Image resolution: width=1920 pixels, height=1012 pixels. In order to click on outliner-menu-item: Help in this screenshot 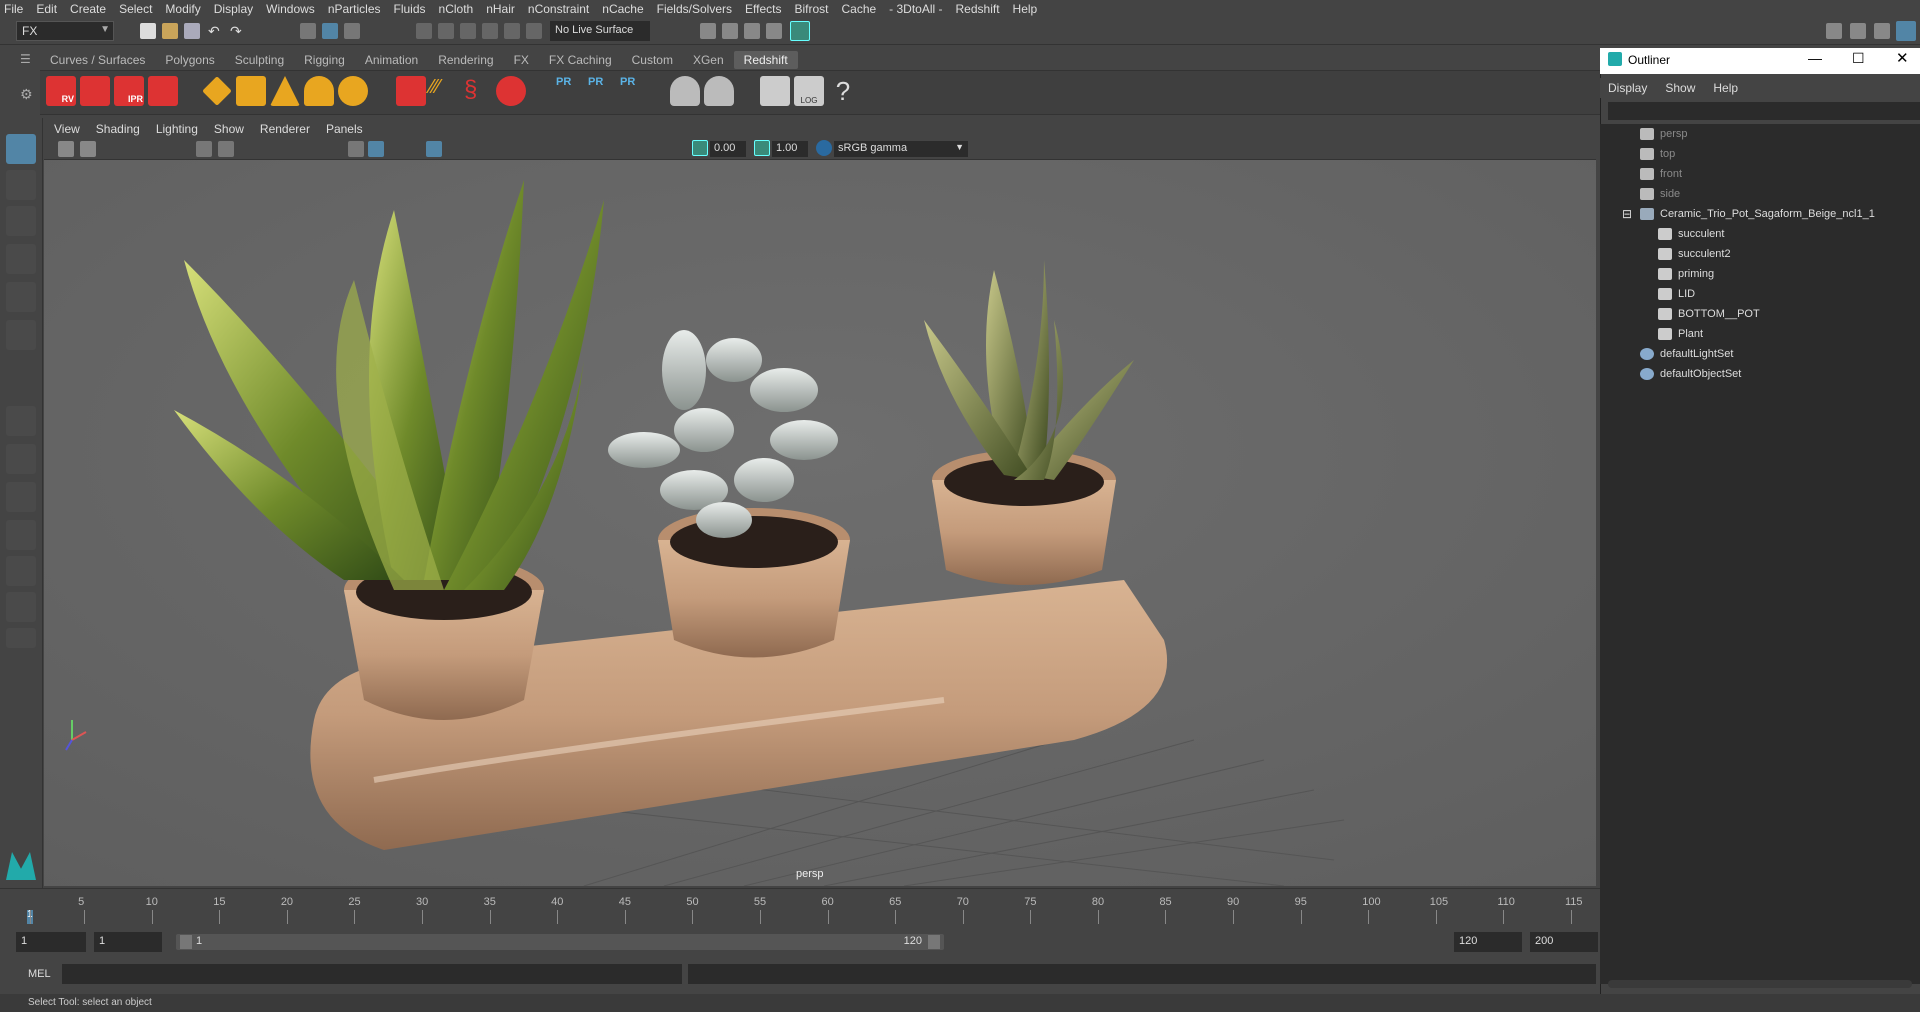, I will do `click(1725, 88)`.